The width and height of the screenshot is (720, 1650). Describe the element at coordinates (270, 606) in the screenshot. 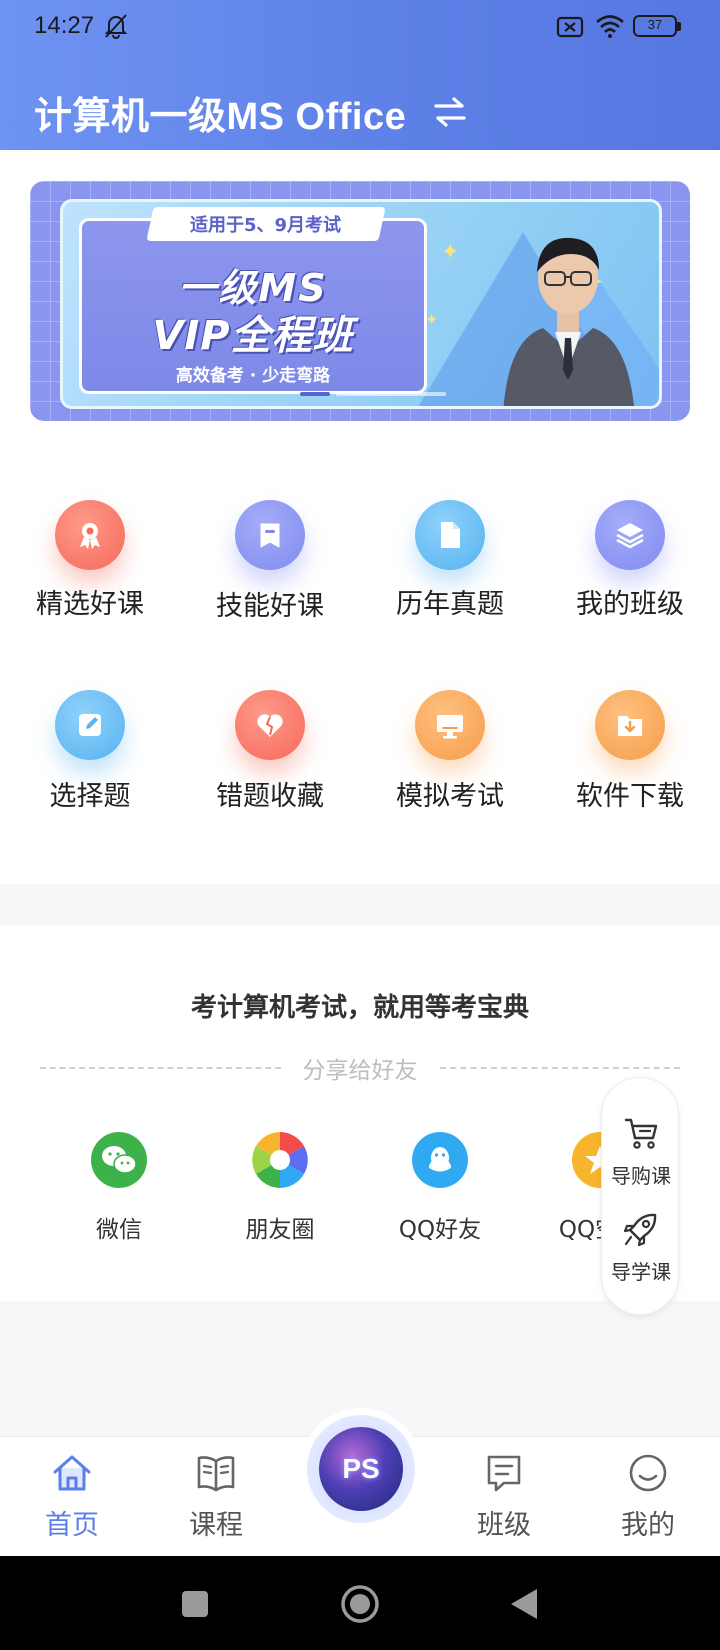

I see `grid-label: 技能好课` at that location.